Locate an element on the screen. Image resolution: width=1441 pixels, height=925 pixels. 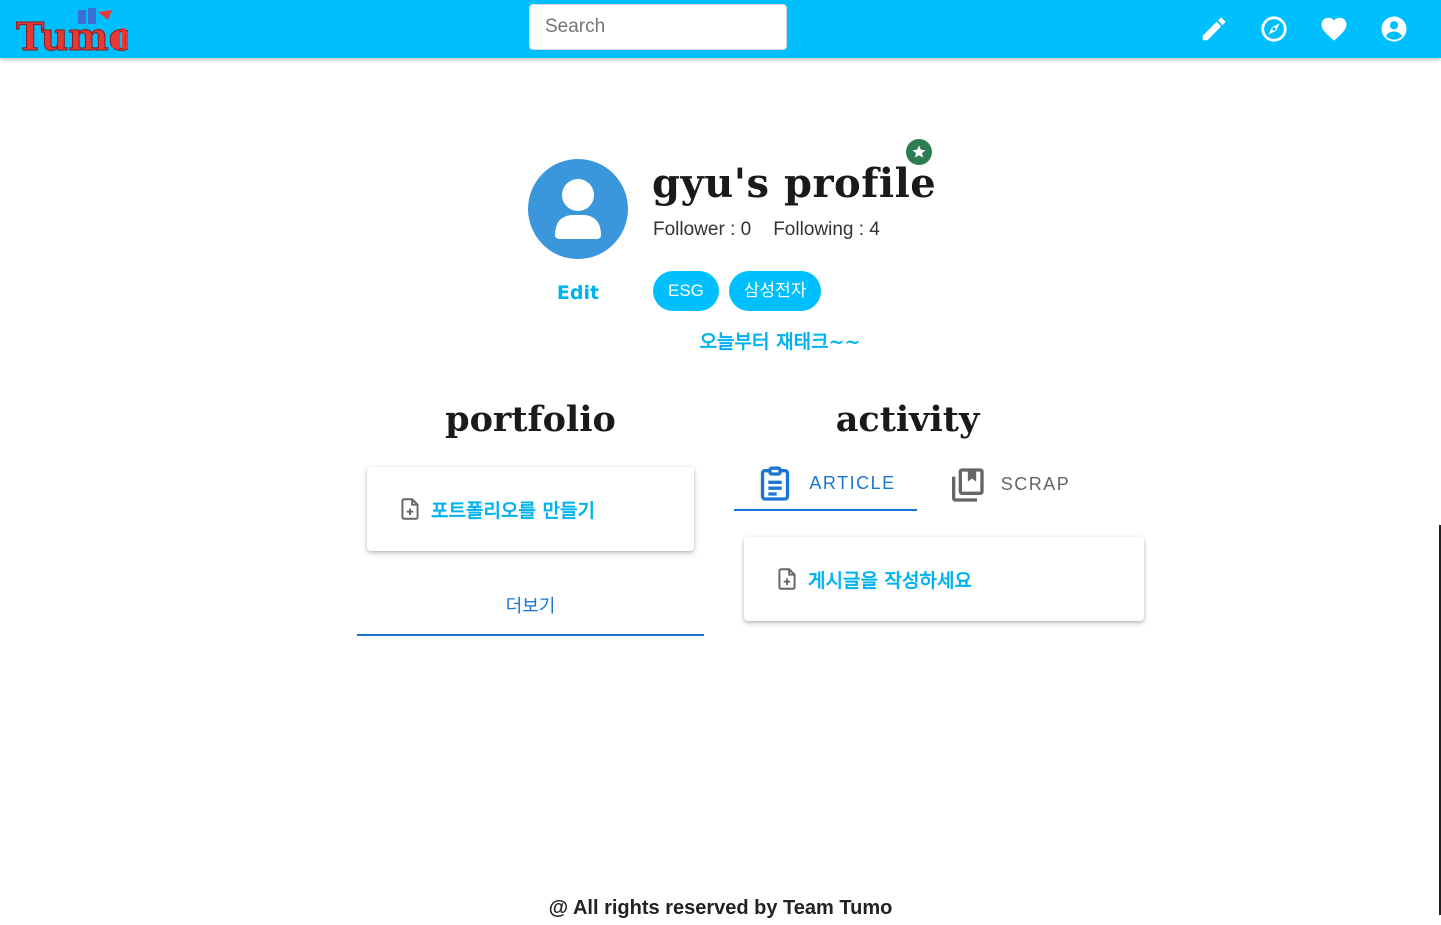
svg-text: Tumo is located at coordinates (72, 35).